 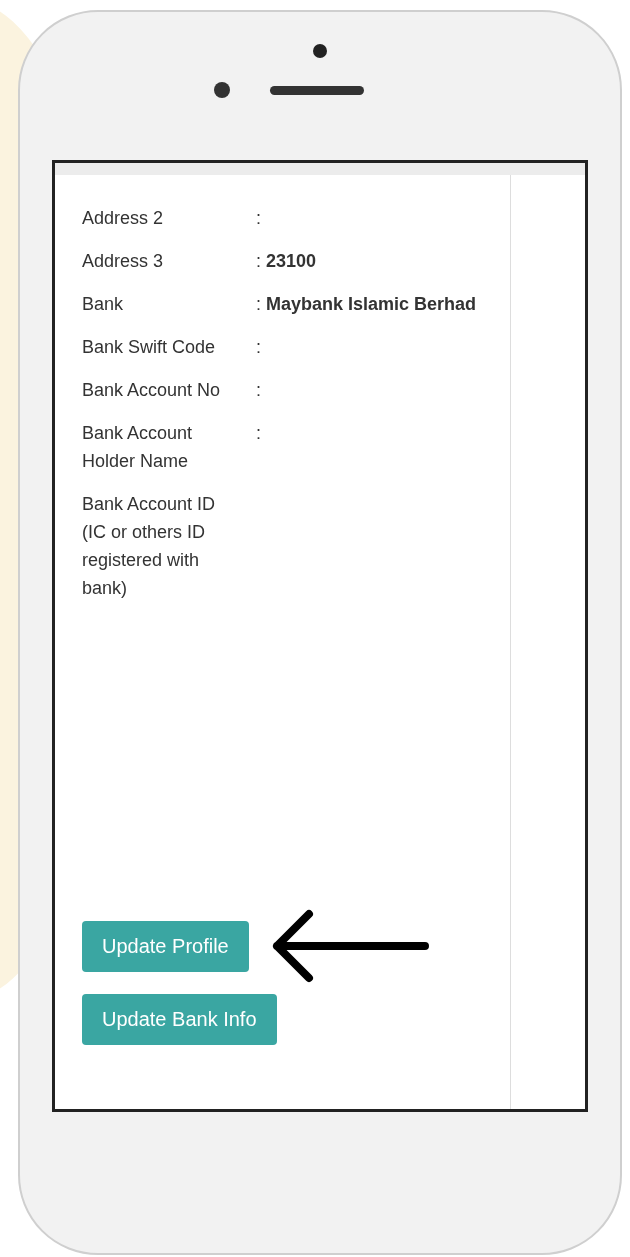 What do you see at coordinates (149, 546) in the screenshot?
I see `field-label: Bank Account ID (IC or others ID registered with bank)` at bounding box center [149, 546].